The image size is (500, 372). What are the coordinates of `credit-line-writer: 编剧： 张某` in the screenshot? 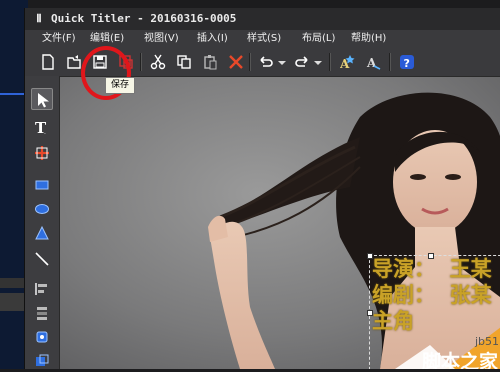 It's located at (432, 295).